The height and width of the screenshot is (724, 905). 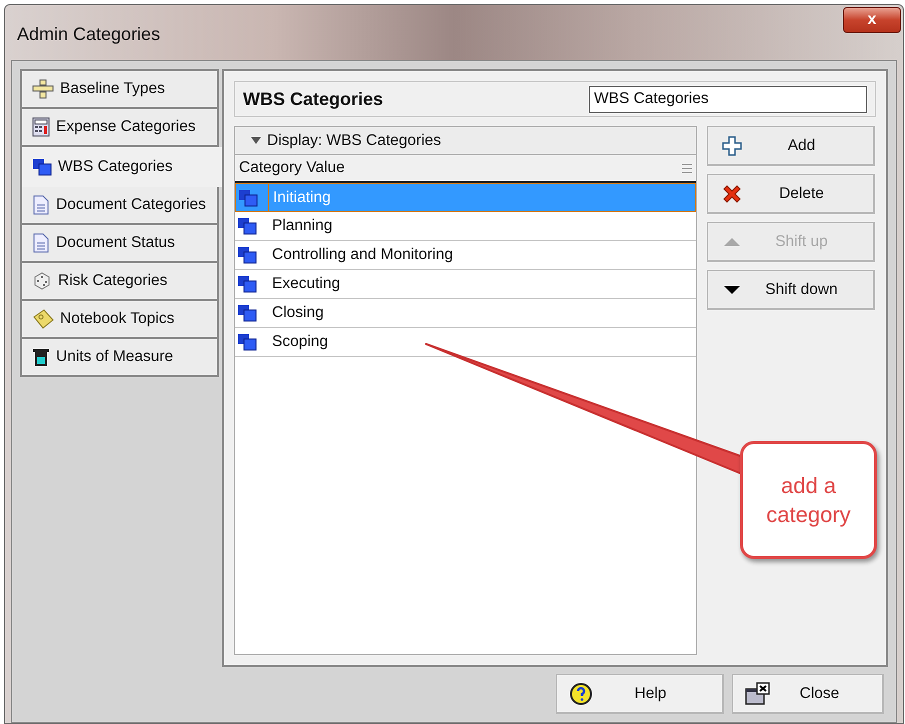 What do you see at coordinates (872, 20) in the screenshot?
I see `window-close-button: x` at bounding box center [872, 20].